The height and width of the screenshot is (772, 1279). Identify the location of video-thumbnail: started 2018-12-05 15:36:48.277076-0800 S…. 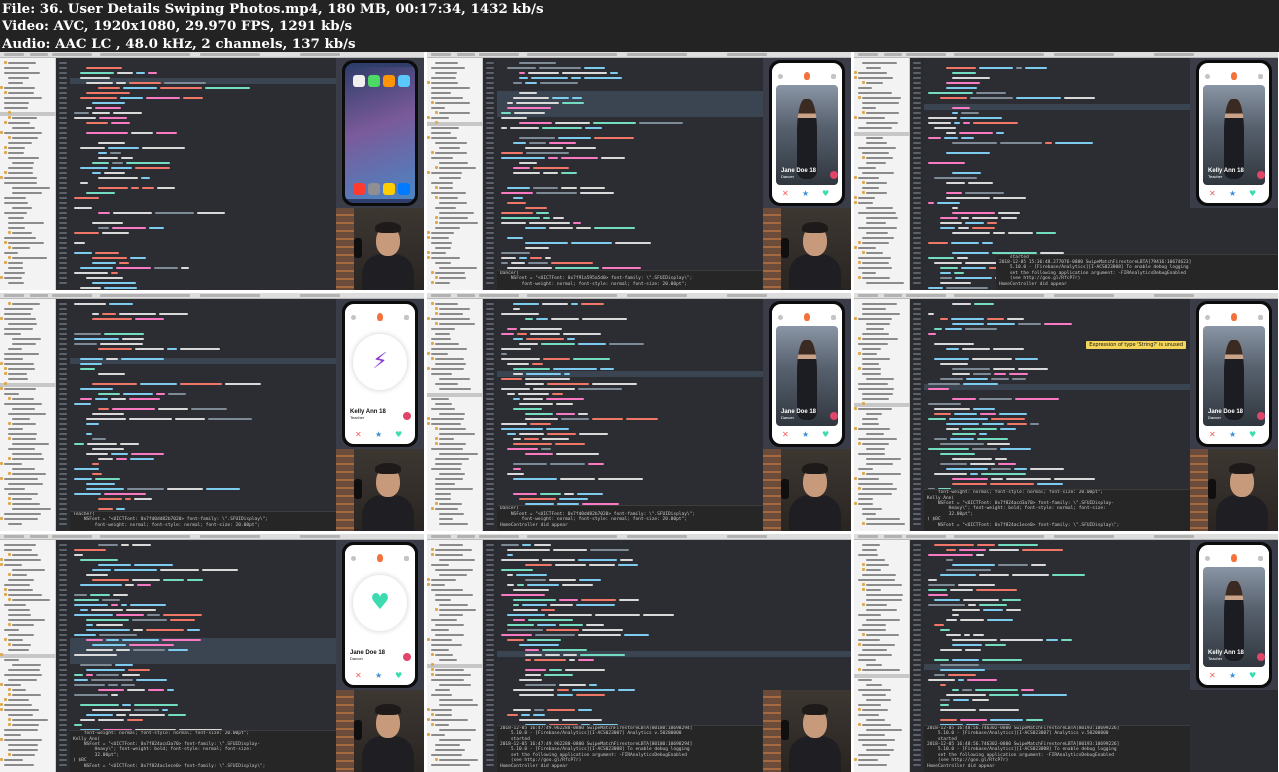
(1066, 171).